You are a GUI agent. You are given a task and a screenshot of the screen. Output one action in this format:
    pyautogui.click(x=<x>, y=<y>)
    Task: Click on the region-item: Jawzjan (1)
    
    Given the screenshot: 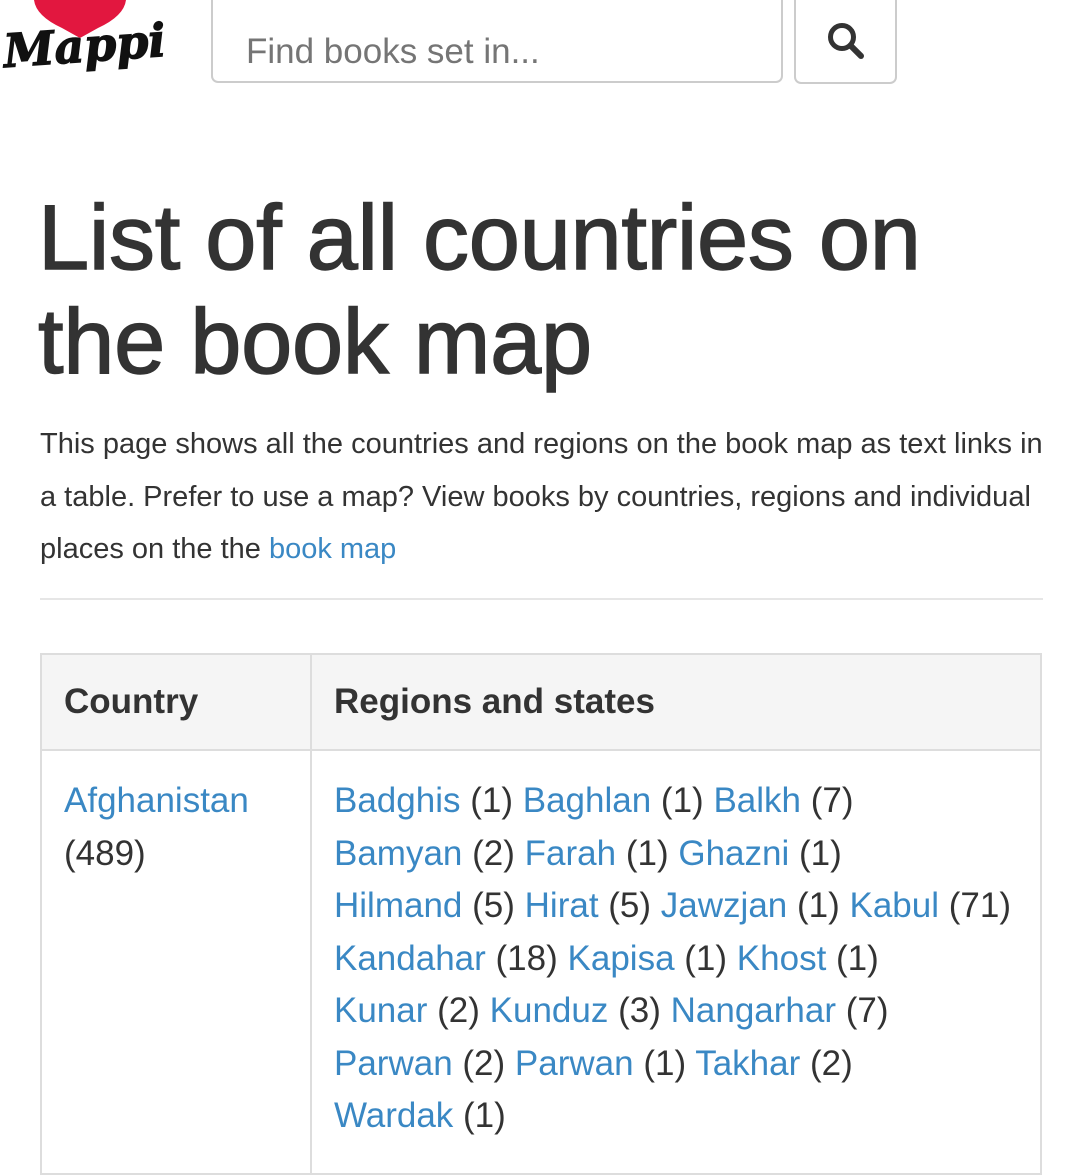 What is the action you would take?
    pyautogui.click(x=750, y=905)
    